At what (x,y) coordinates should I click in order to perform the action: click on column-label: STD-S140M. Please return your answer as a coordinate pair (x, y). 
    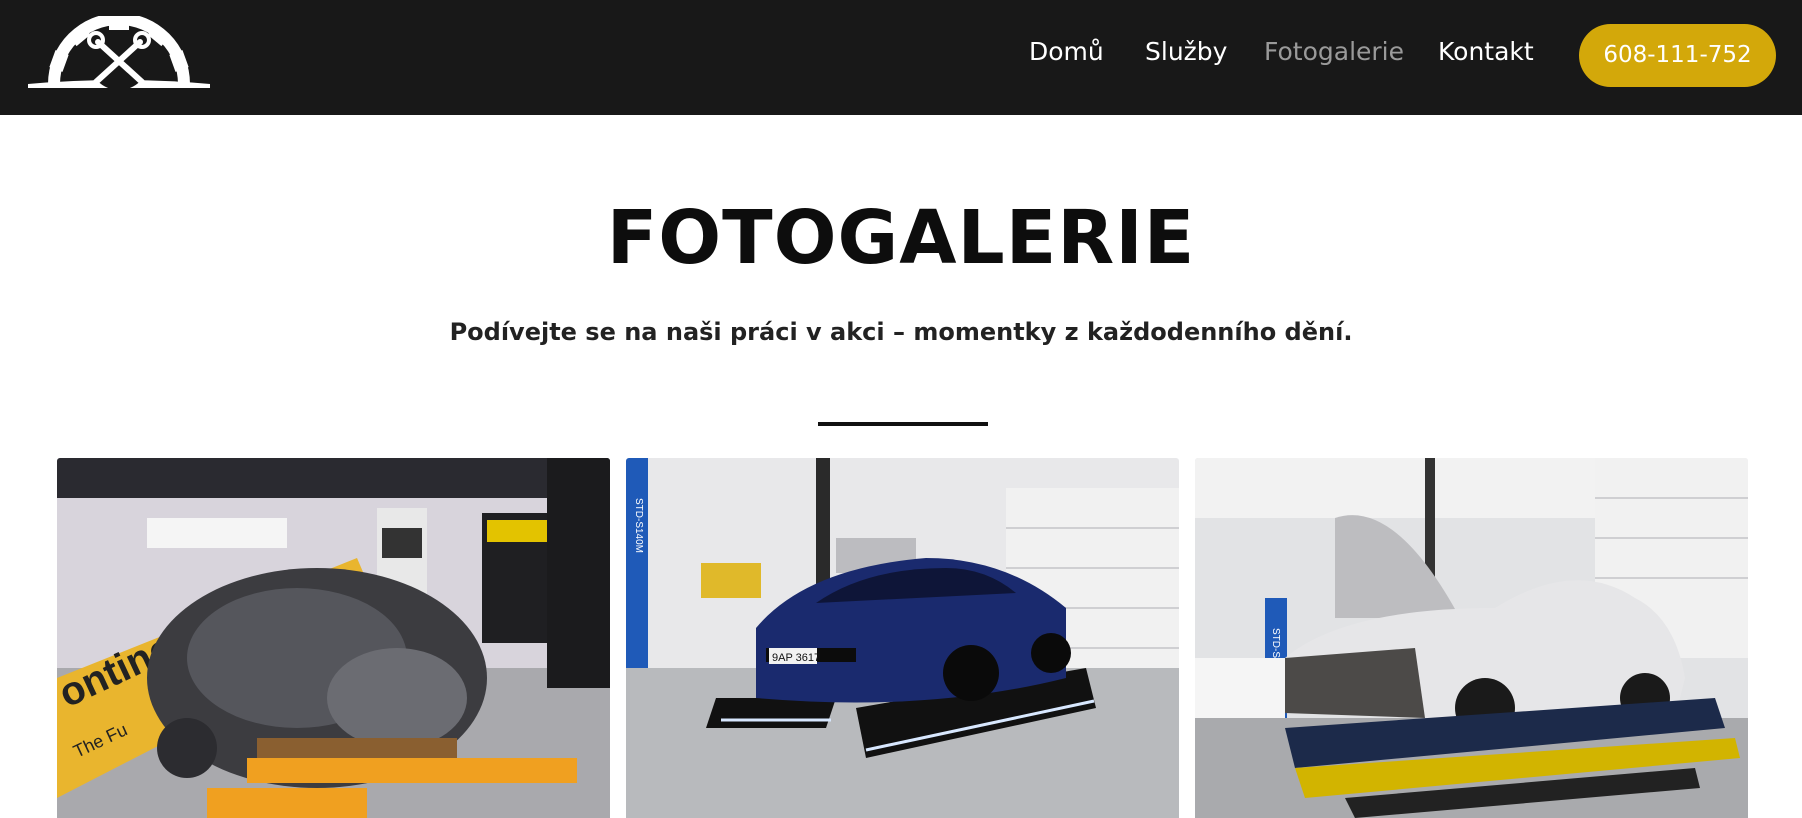
    Looking at the image, I should click on (638, 525).